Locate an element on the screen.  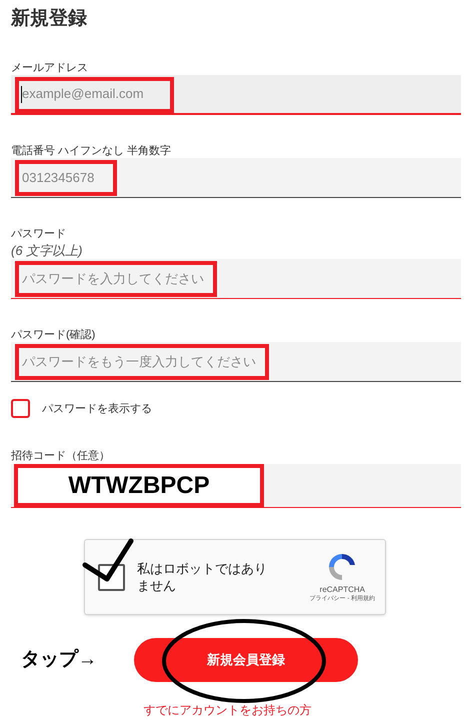
login-link: すでにアカウントをお持ちの方 is located at coordinates (228, 710).